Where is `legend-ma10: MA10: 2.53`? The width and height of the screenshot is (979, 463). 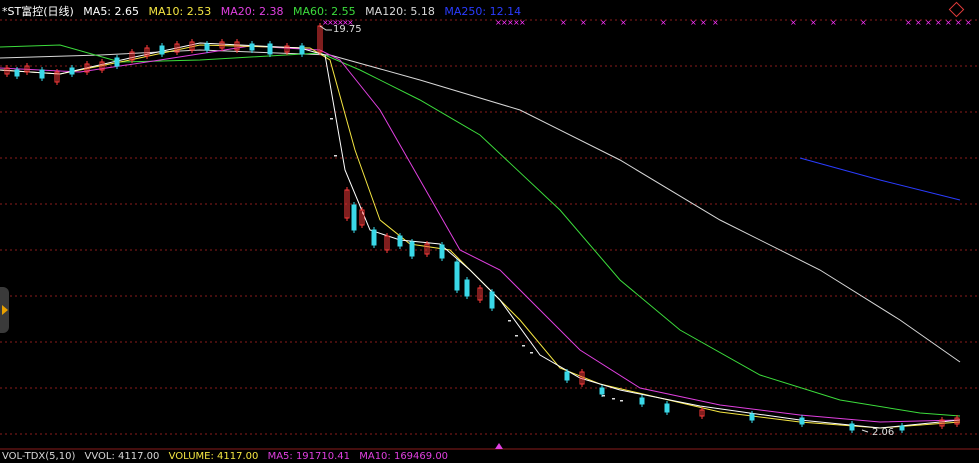
legend-ma10: MA10: 2.53 is located at coordinates (180, 11).